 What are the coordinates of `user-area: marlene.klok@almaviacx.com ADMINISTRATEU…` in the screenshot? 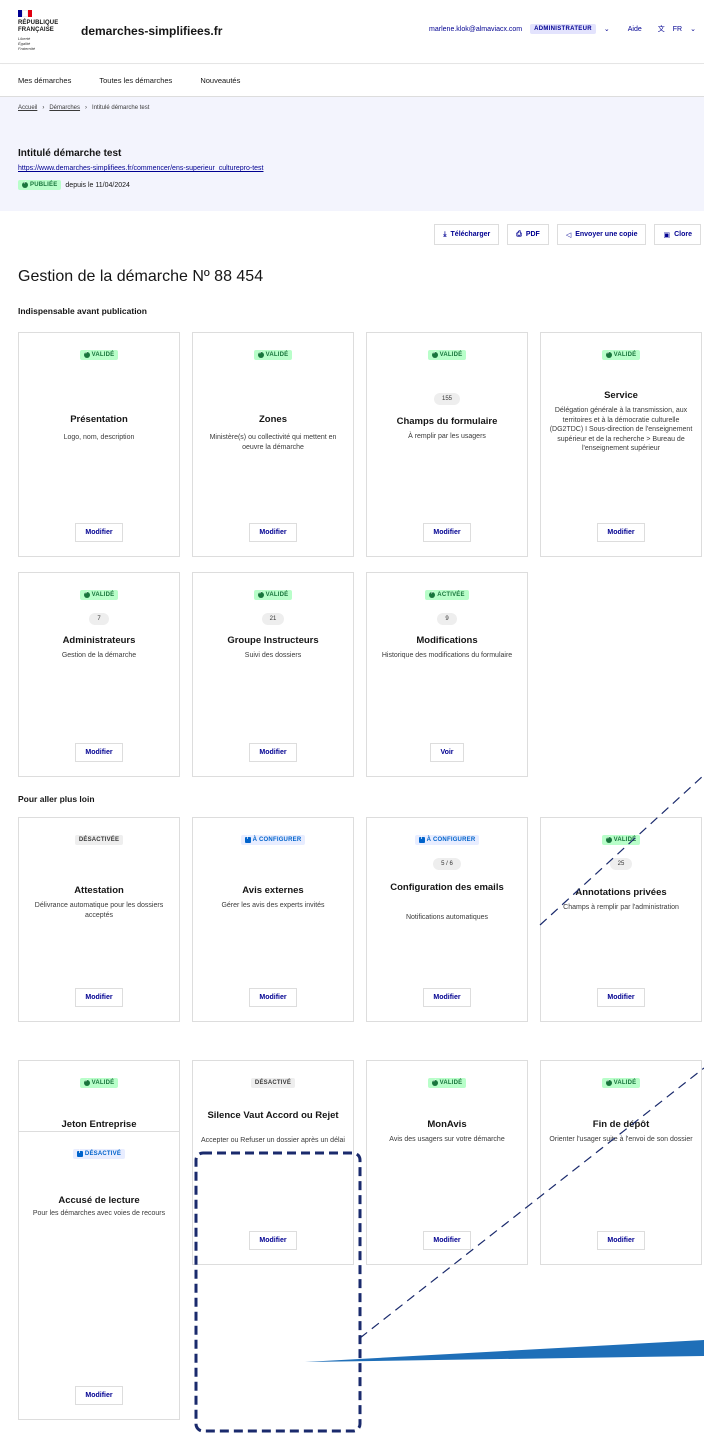 It's located at (562, 29).